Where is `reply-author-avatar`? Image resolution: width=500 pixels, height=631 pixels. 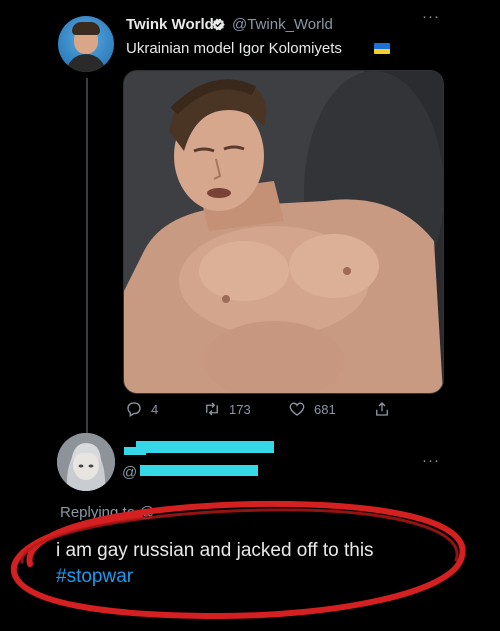 reply-author-avatar is located at coordinates (86, 462).